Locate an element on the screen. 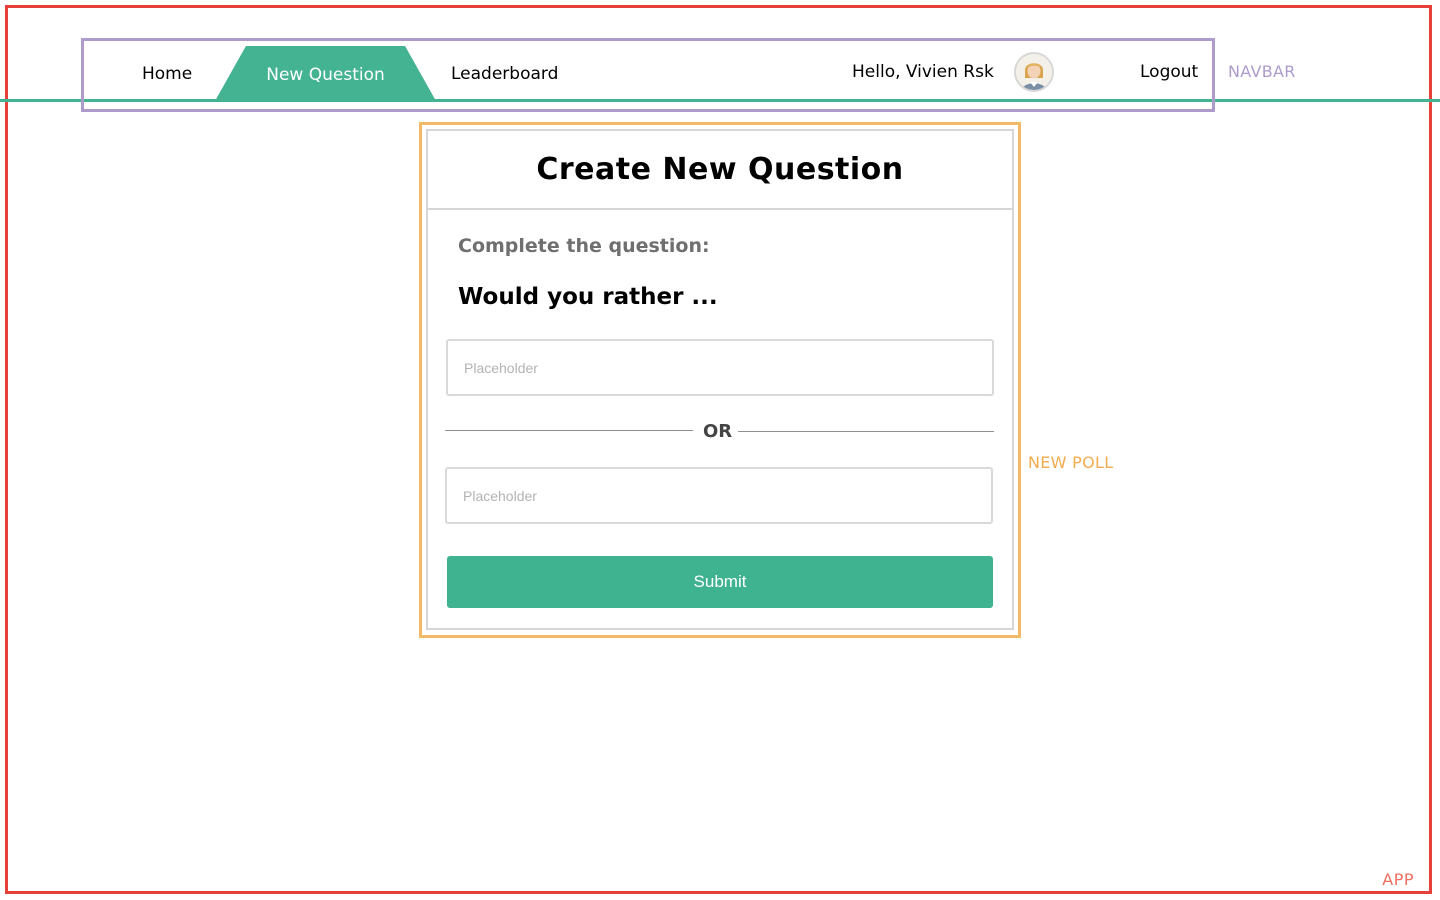  avatar is located at coordinates (1034, 72).